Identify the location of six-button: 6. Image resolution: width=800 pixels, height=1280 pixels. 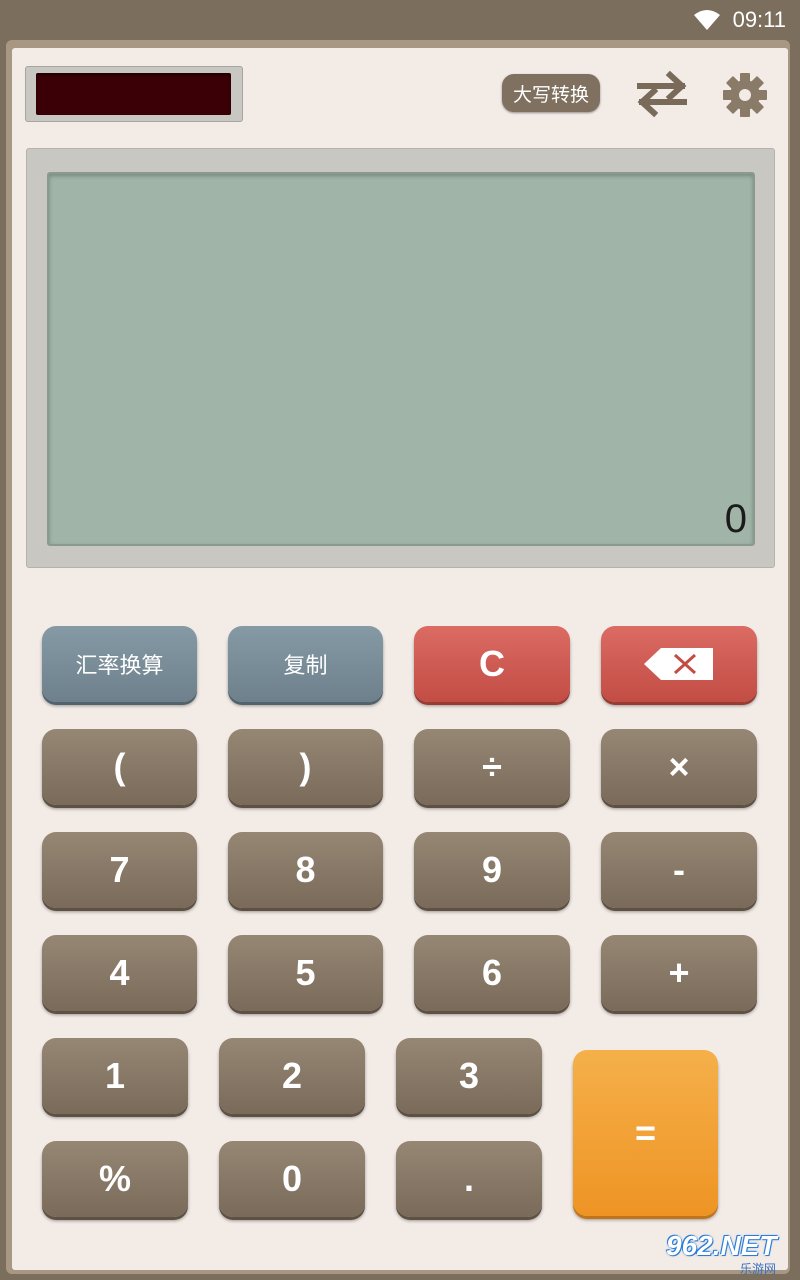
(492, 973).